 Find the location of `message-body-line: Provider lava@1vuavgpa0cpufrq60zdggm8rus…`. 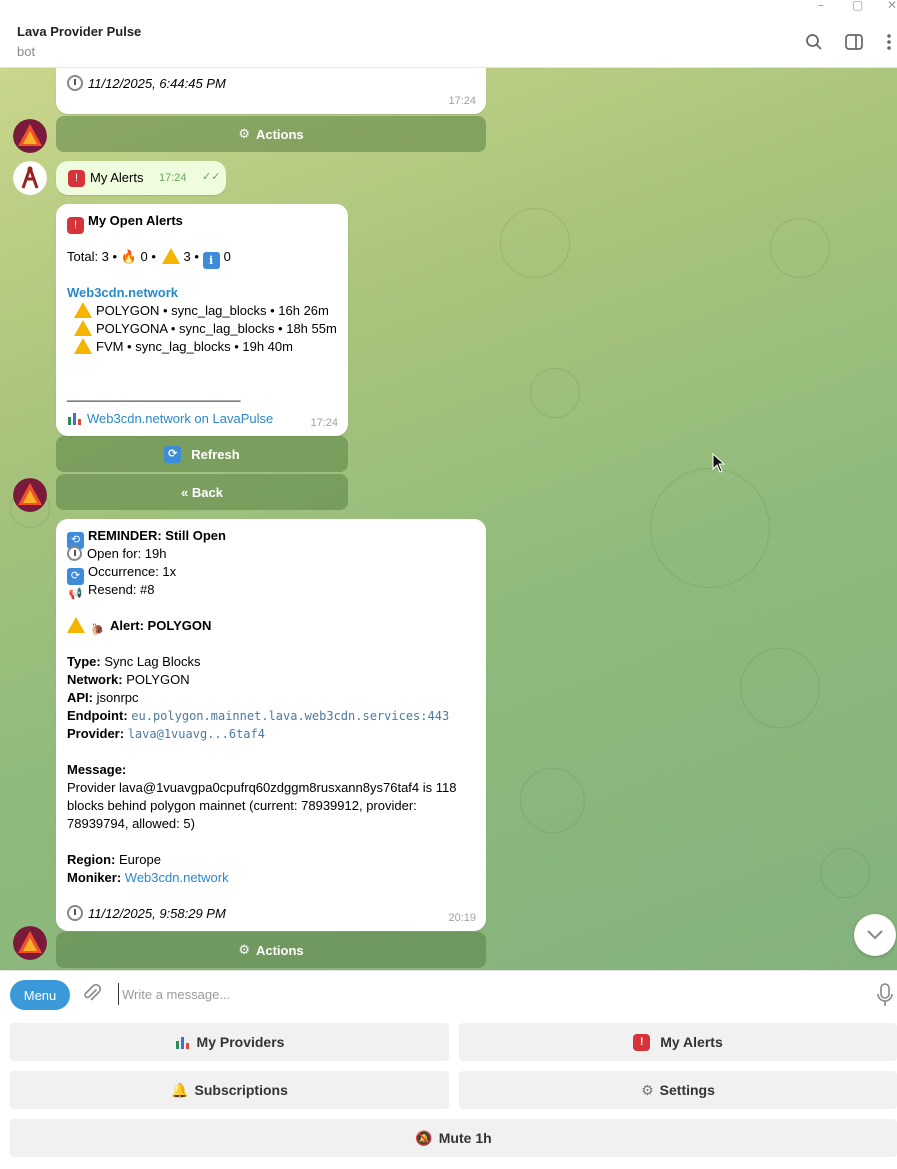

message-body-line: Provider lava@1vuavgpa0cpufrq60zdggm8rus… is located at coordinates (262, 787).